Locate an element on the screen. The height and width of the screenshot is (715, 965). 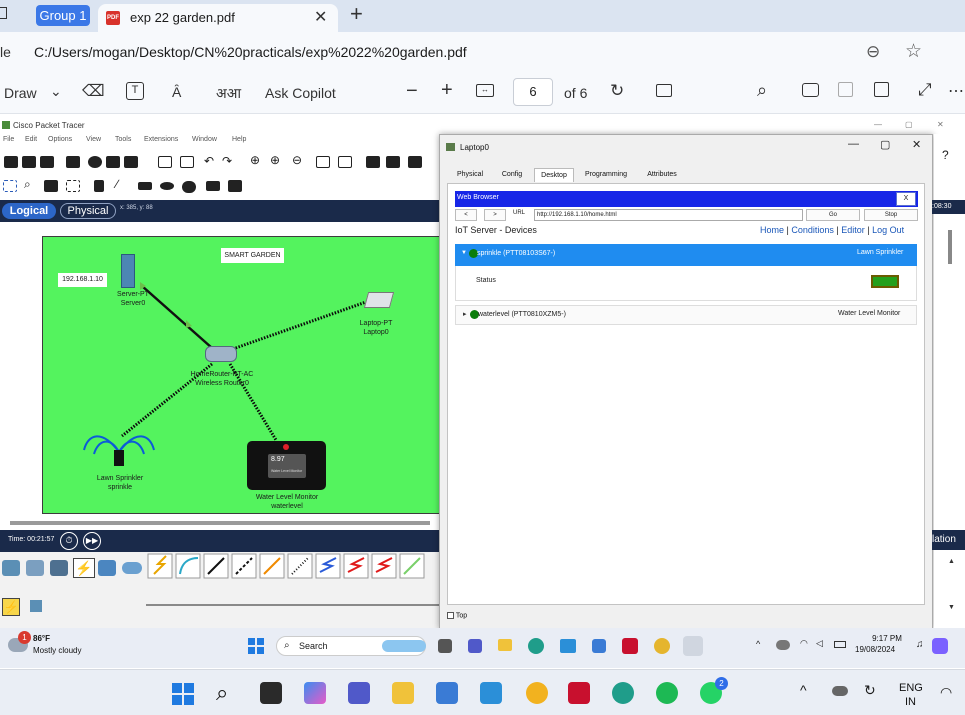
collapse-chevron-icon: ▼ is located at coordinates (464, 253).